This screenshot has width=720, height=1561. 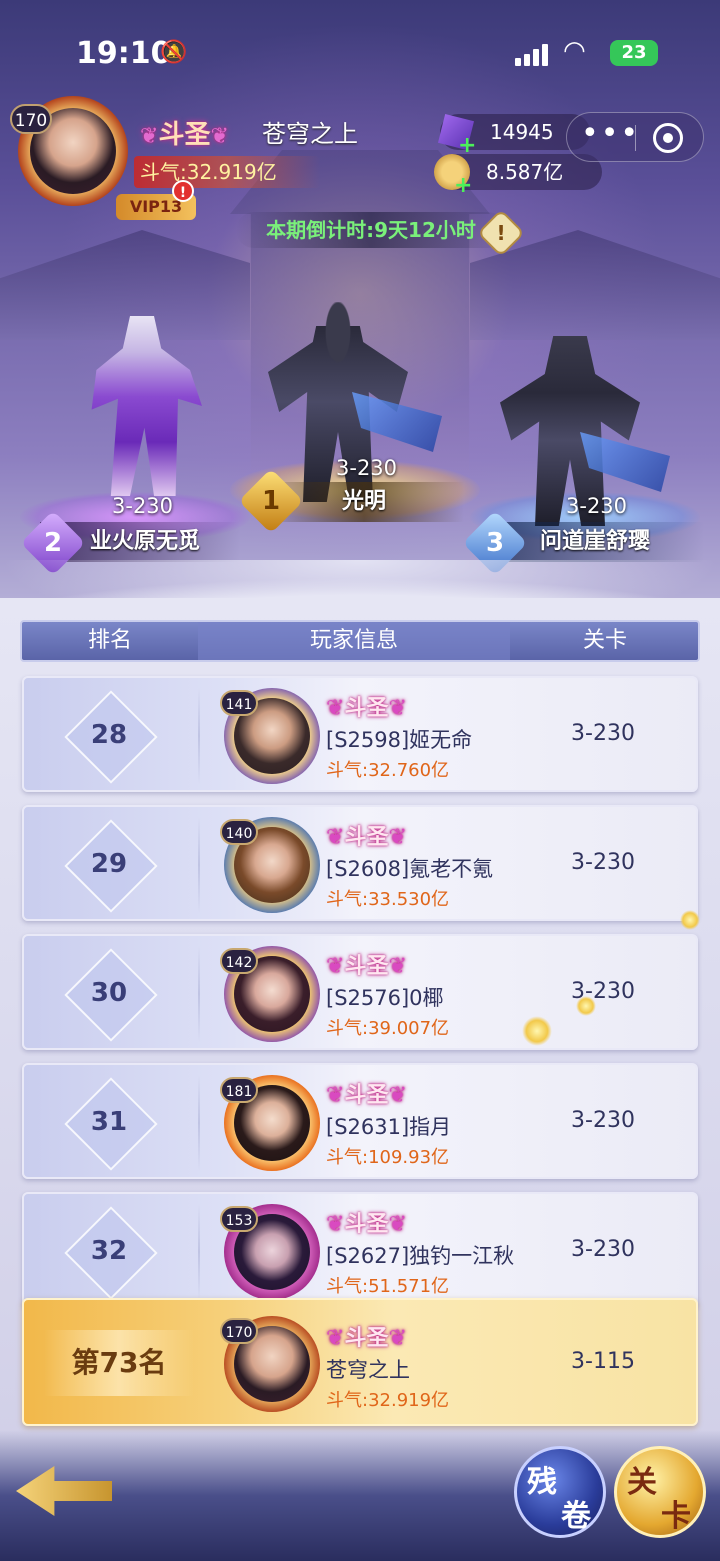 What do you see at coordinates (388, 770) in the screenshot?
I see `player-power: 斗气:32.760亿` at bounding box center [388, 770].